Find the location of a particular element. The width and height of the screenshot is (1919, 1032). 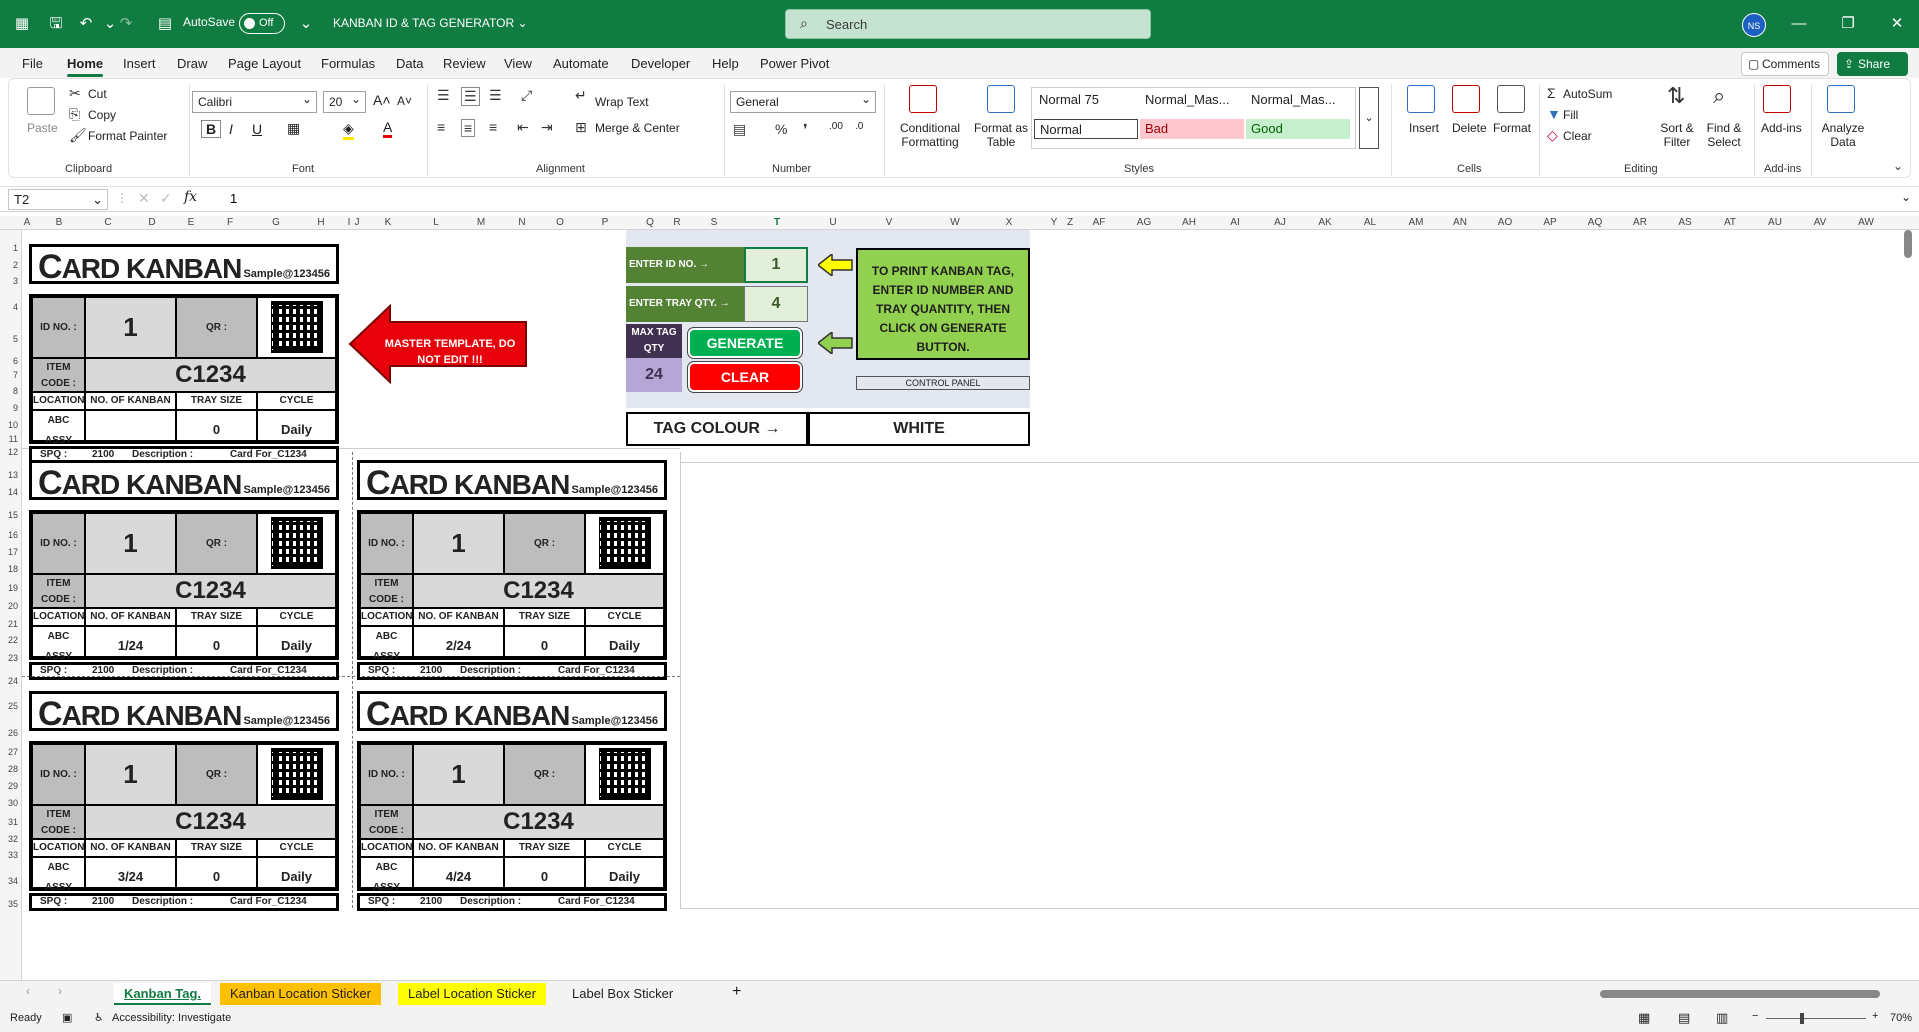

align-top-icon: ☰ is located at coordinates (443, 95).